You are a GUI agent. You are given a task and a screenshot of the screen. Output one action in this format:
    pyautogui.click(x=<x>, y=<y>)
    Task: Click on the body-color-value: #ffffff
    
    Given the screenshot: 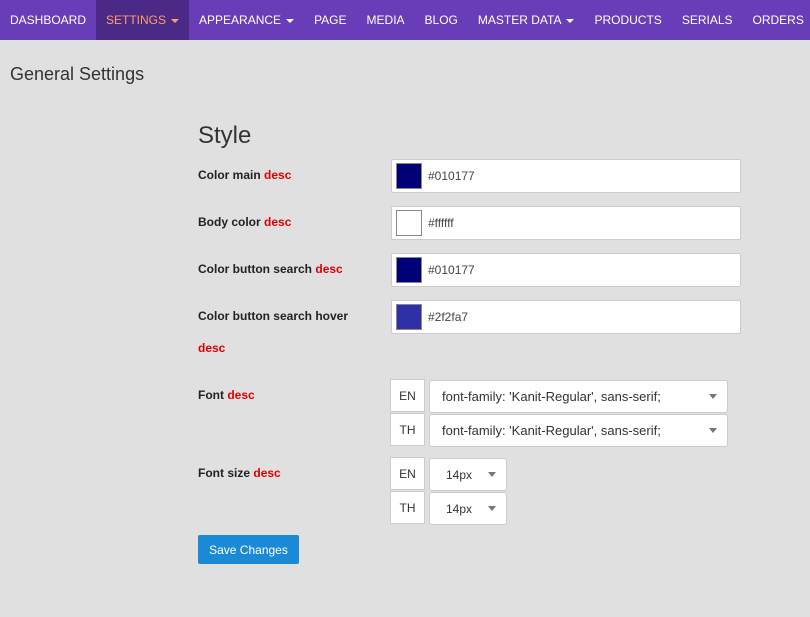 What is the action you would take?
    pyautogui.click(x=441, y=223)
    